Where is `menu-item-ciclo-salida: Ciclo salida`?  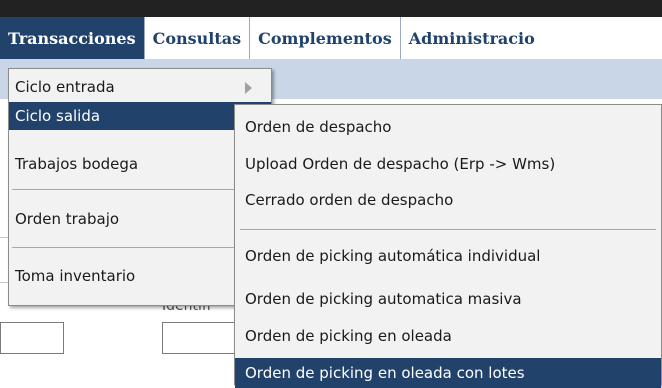 menu-item-ciclo-salida: Ciclo salida is located at coordinates (140, 116).